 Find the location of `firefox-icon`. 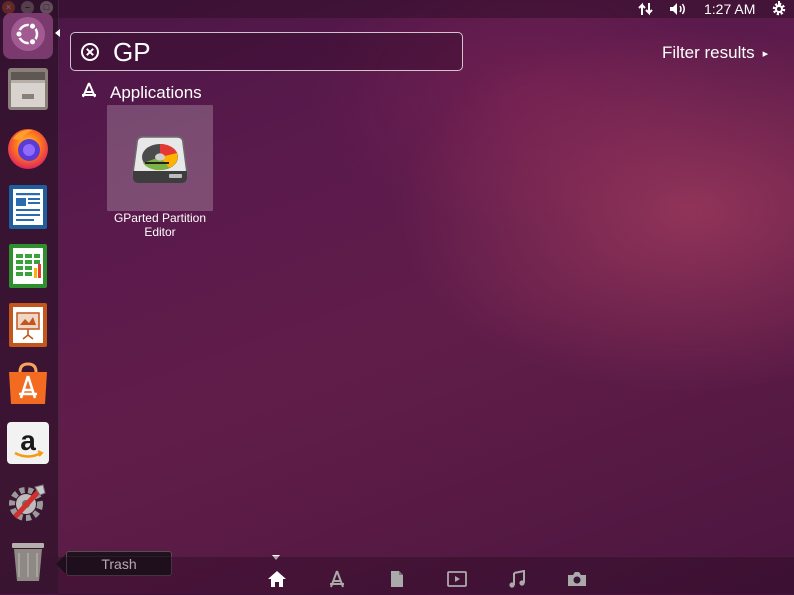

firefox-icon is located at coordinates (28, 150).